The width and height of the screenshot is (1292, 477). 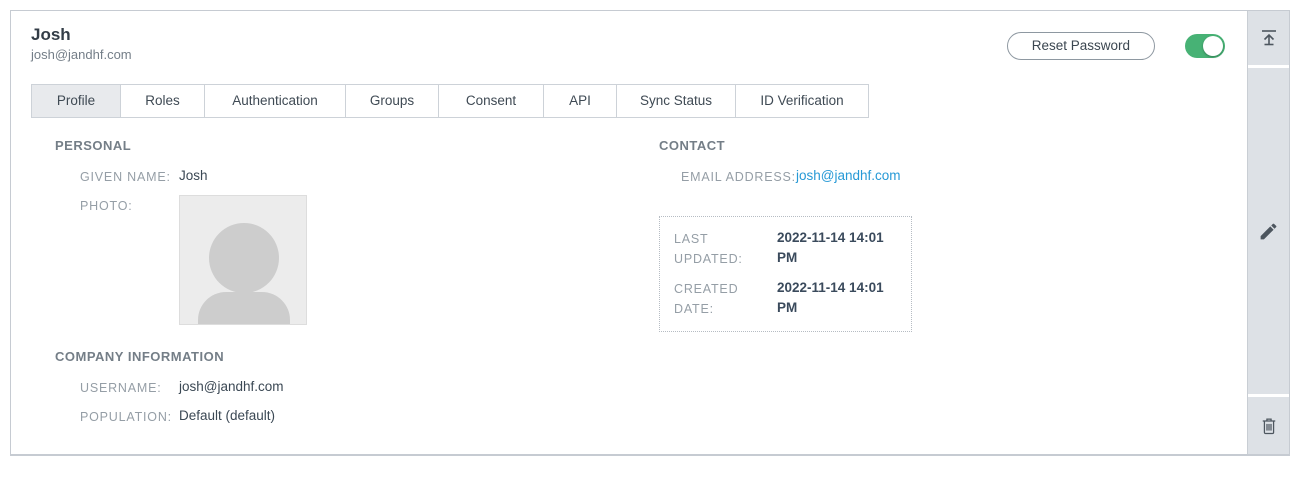 I want to click on scroll-to-top-button, so click(x=1268, y=38).